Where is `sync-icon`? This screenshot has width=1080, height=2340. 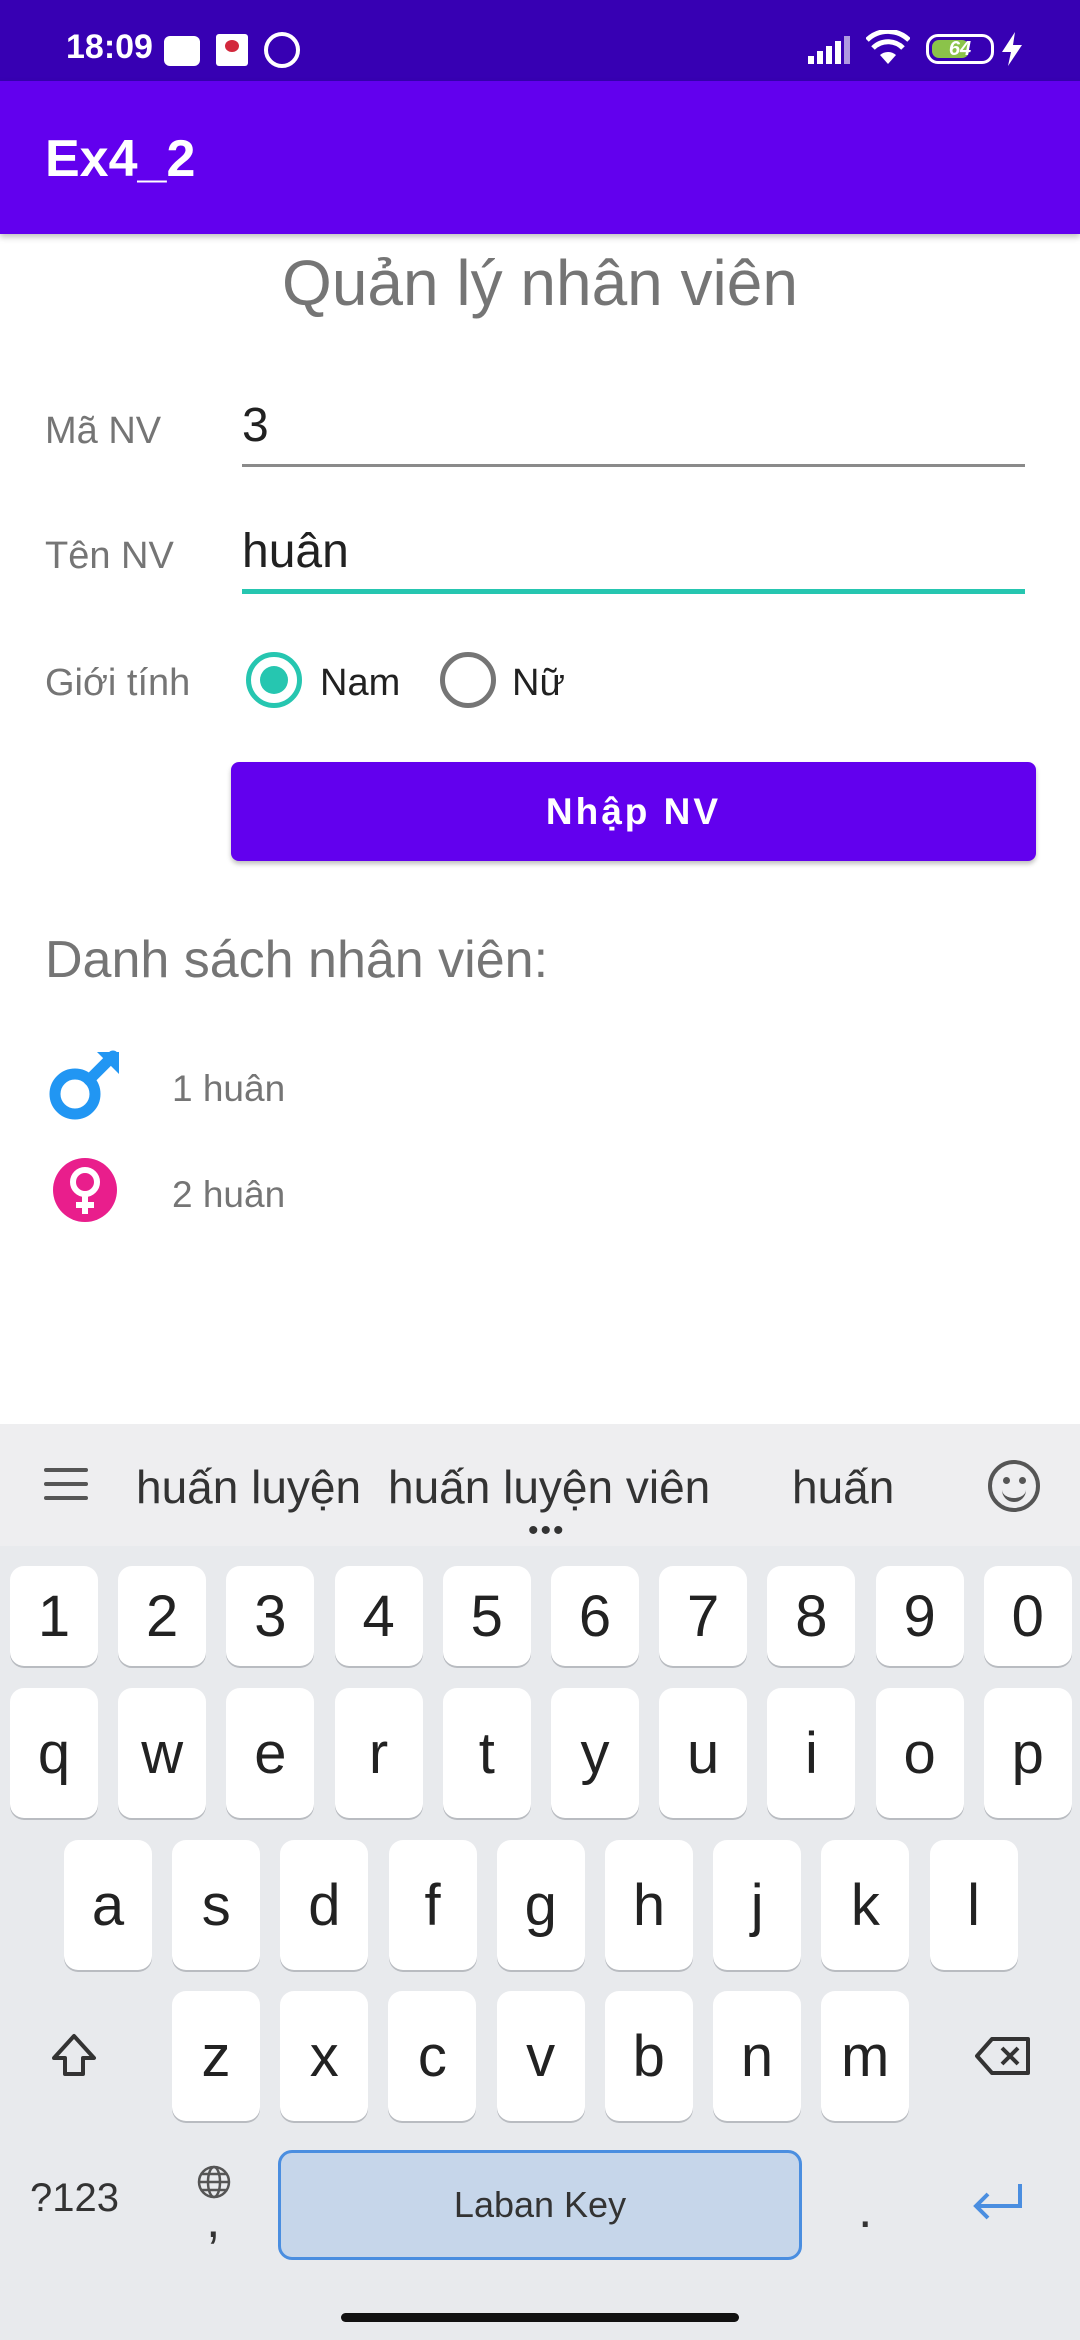 sync-icon is located at coordinates (282, 50).